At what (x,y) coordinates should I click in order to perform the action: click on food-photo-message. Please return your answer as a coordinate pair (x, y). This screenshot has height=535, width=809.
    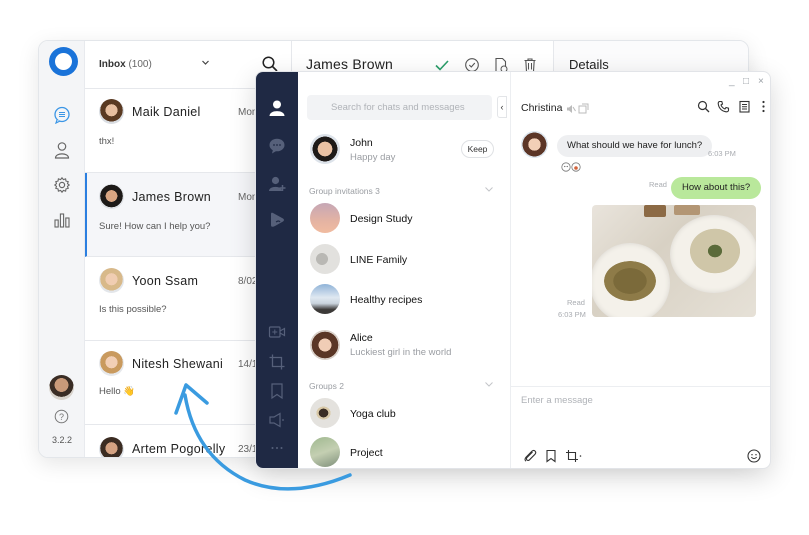
    Looking at the image, I should click on (674, 261).